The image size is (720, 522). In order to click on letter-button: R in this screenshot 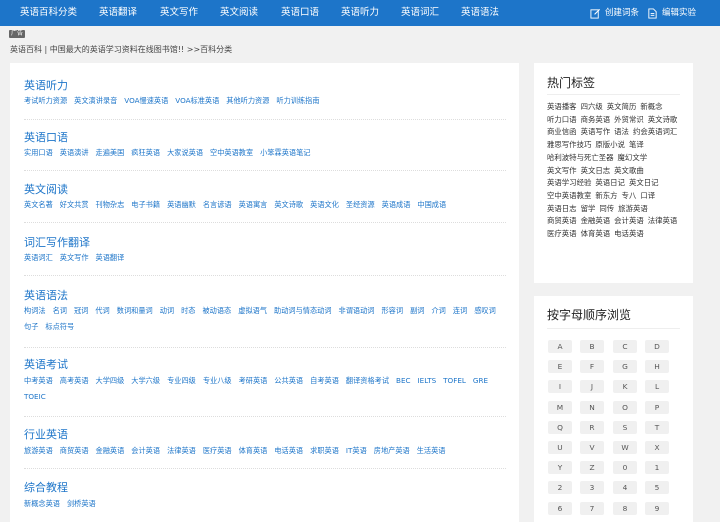, I will do `click(592, 427)`.